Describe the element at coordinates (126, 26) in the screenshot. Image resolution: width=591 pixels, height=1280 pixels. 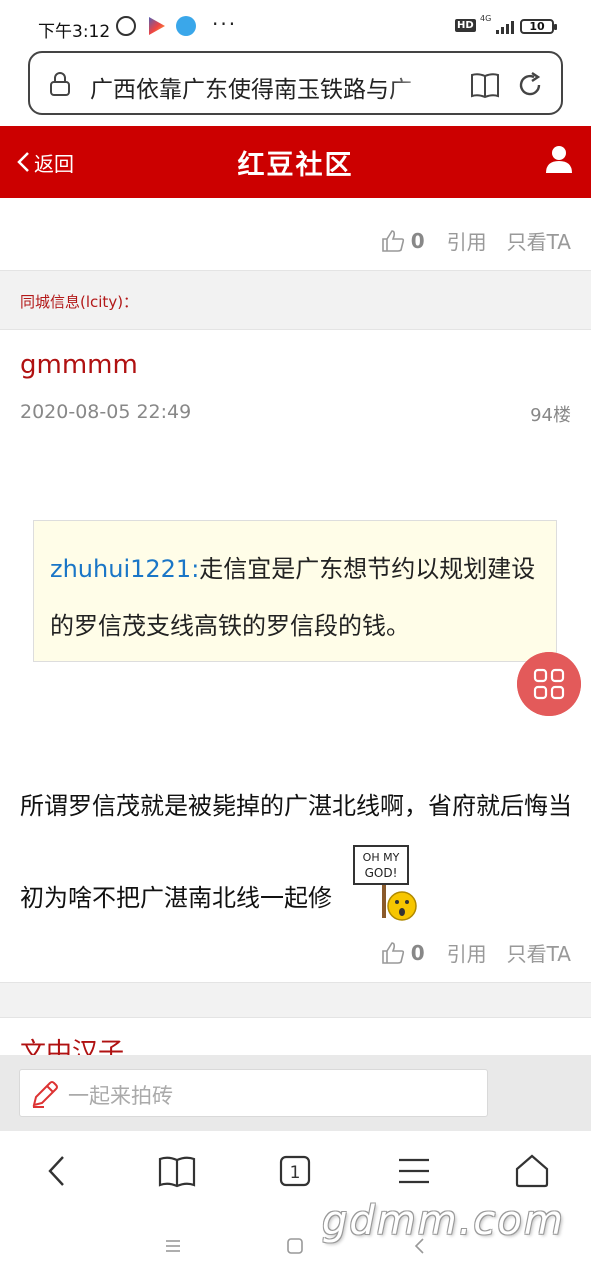
I see `alarm-icon` at that location.